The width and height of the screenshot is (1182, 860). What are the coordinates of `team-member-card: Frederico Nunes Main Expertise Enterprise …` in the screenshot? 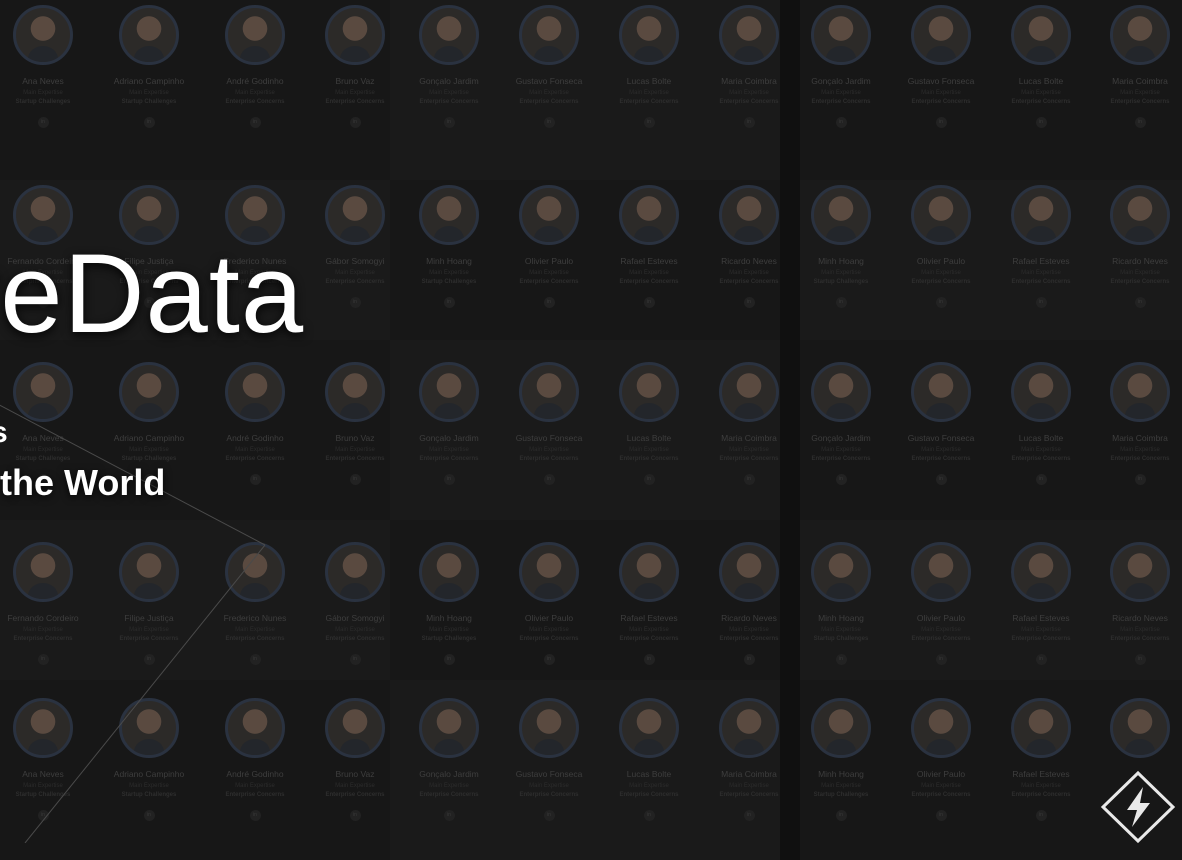 It's located at (255, 603).